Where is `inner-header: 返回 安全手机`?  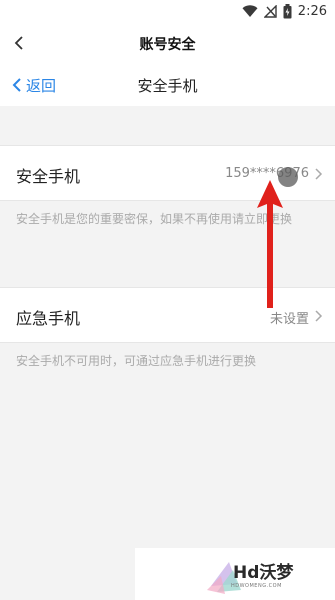
inner-header: 返回 安全手机 is located at coordinates (167, 85).